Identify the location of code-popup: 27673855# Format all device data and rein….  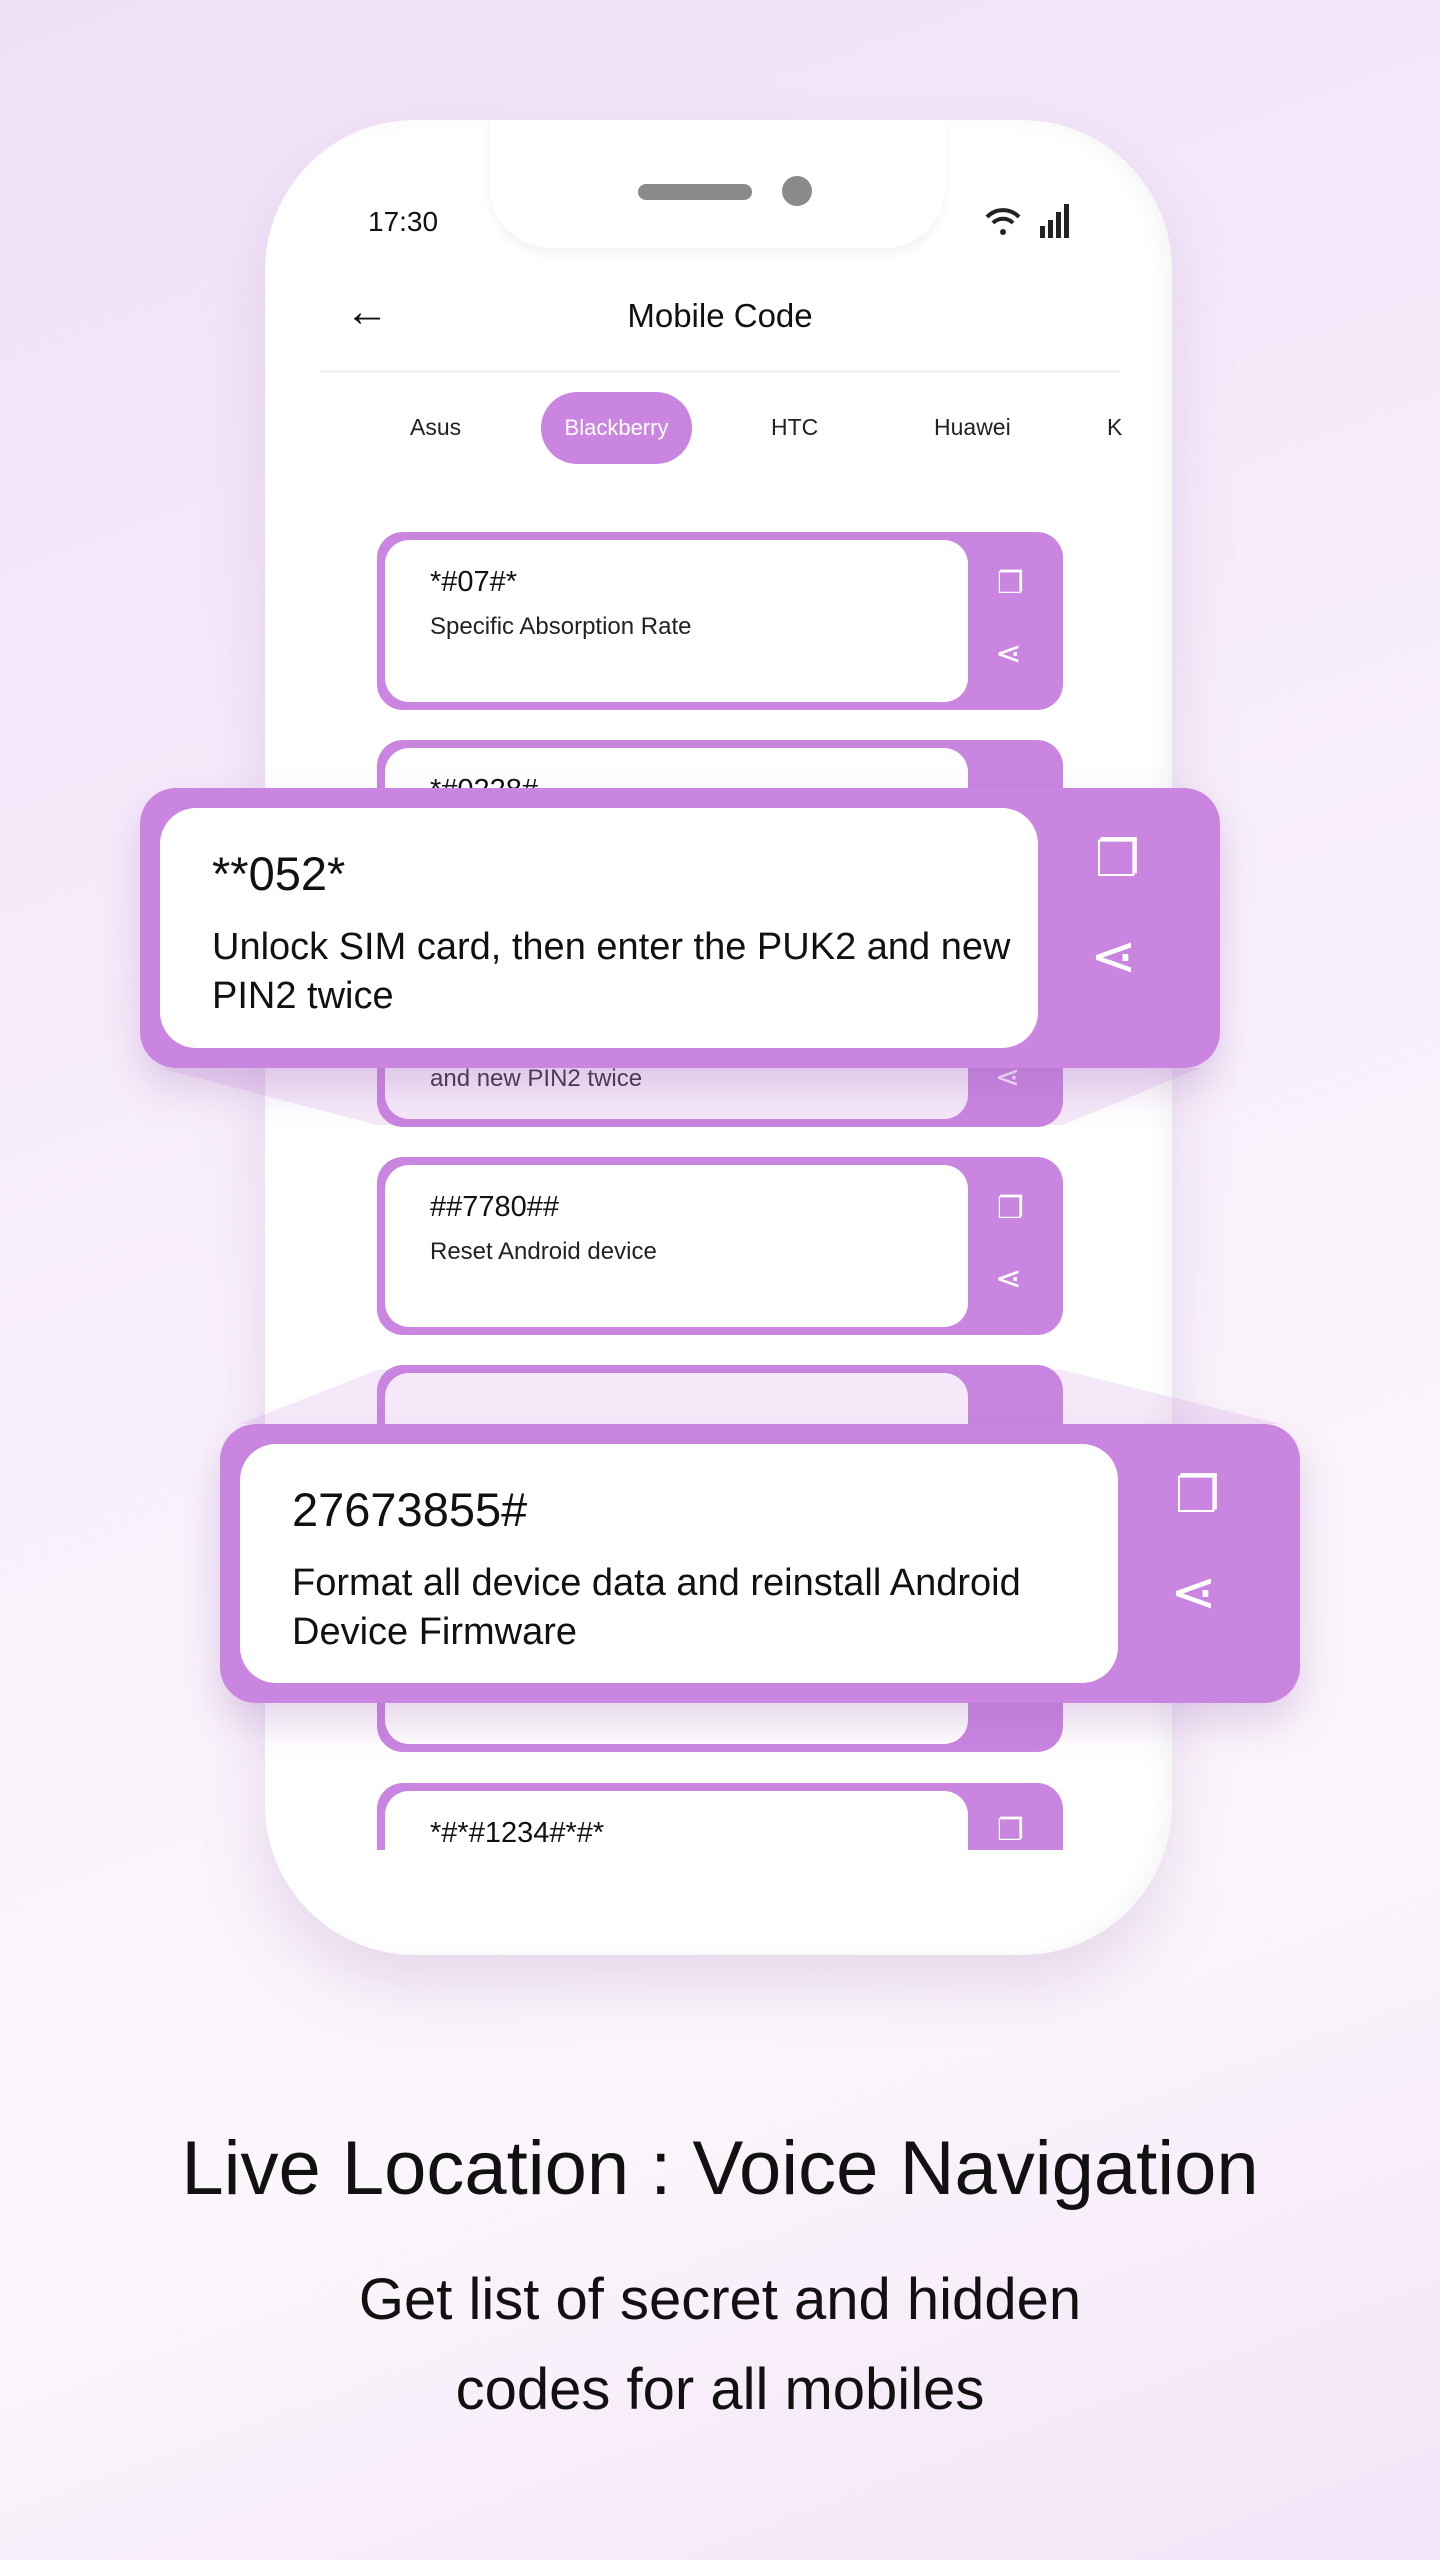
(760, 1563).